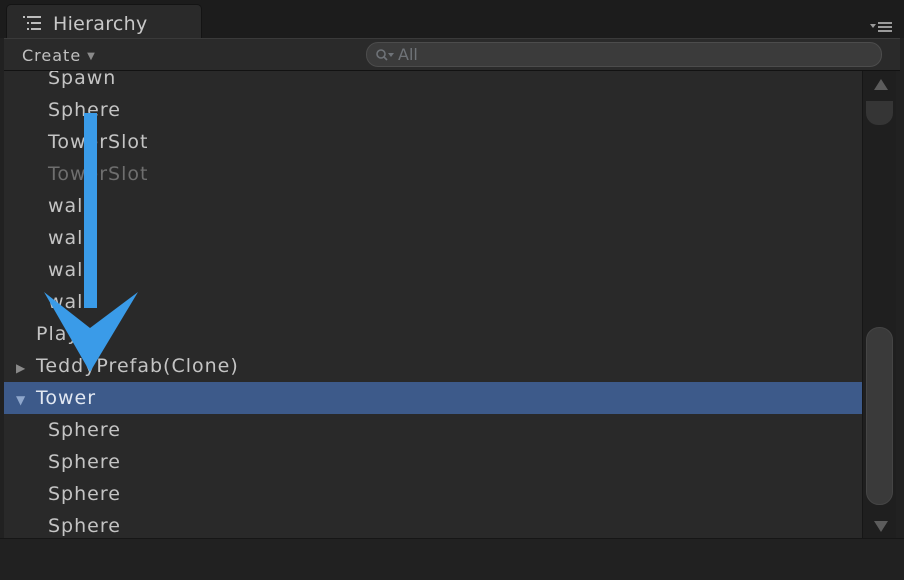  What do you see at coordinates (52, 55) in the screenshot?
I see `create-label: Create` at bounding box center [52, 55].